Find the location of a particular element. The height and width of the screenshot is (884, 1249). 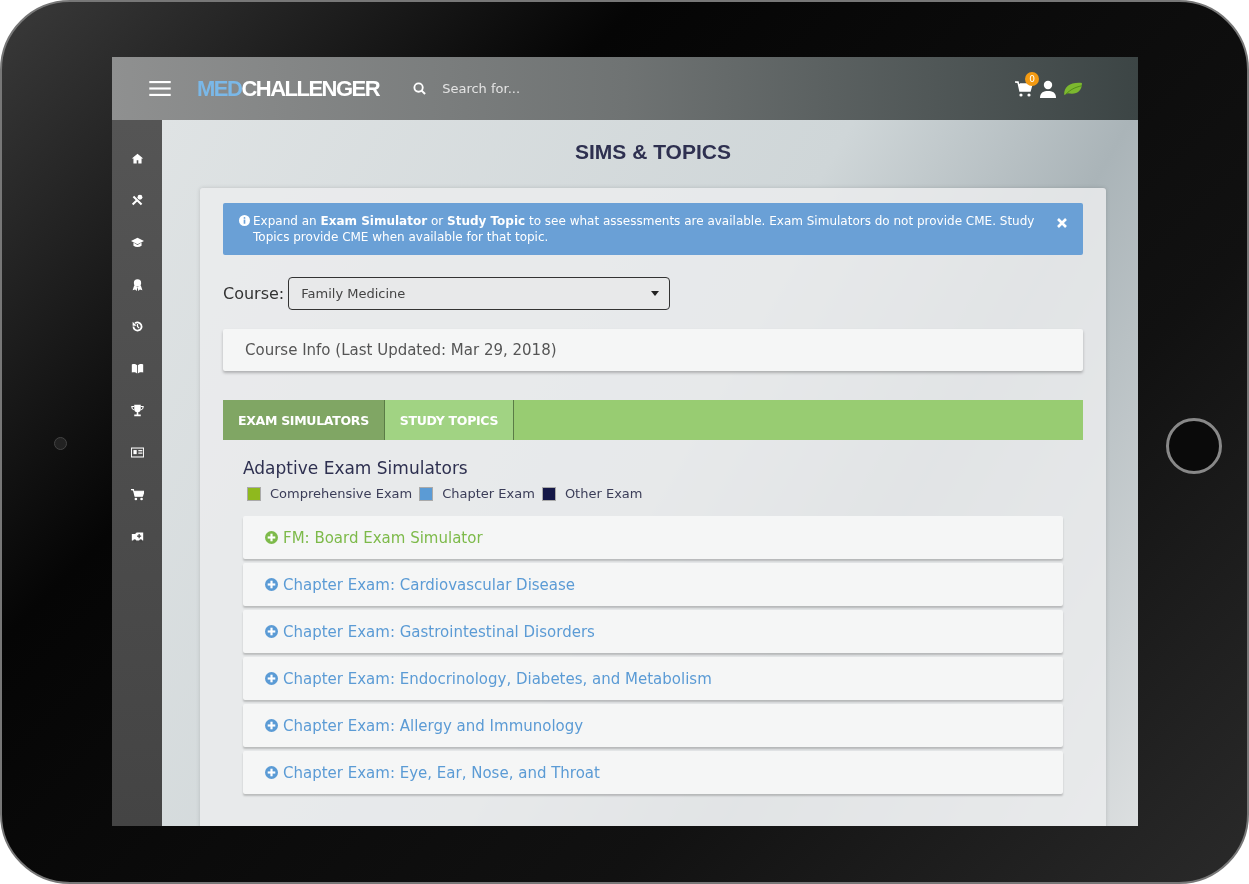

exam-item-label: Chapter Exam: Gastrointestinal Disorders is located at coordinates (439, 631).